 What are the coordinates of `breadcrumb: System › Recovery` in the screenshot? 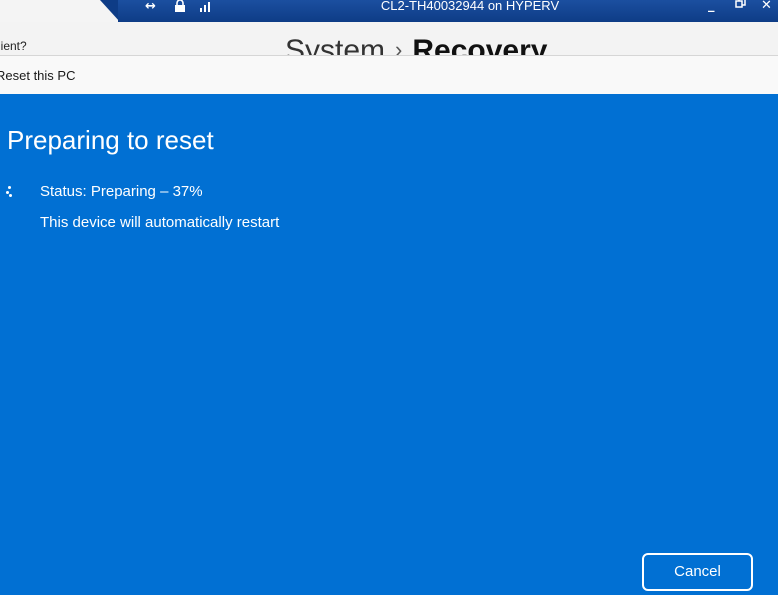 It's located at (416, 44).